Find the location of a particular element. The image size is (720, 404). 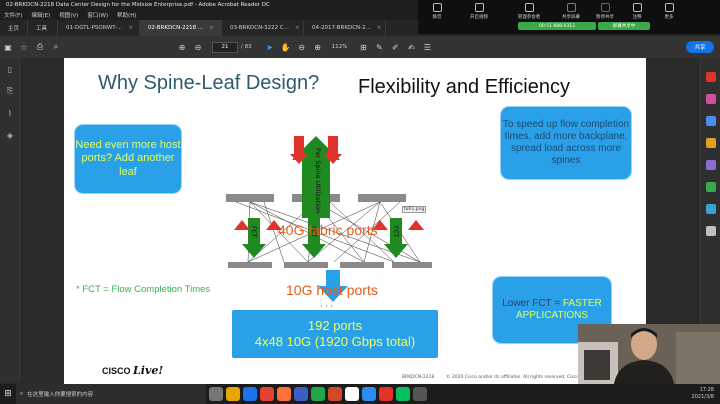

bookmarks-icon: ⎘ is located at coordinates (10, 91).